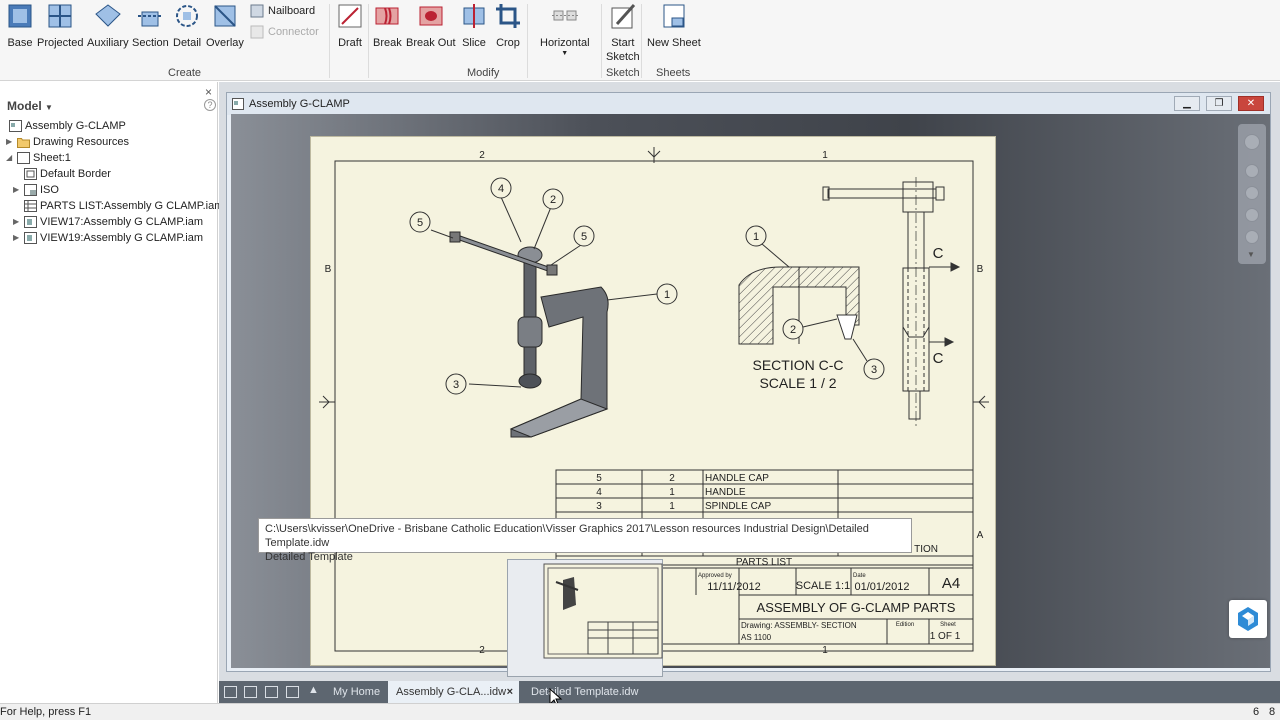  I want to click on horizontal-align-button: Horizontal ▼, so click(565, 30).